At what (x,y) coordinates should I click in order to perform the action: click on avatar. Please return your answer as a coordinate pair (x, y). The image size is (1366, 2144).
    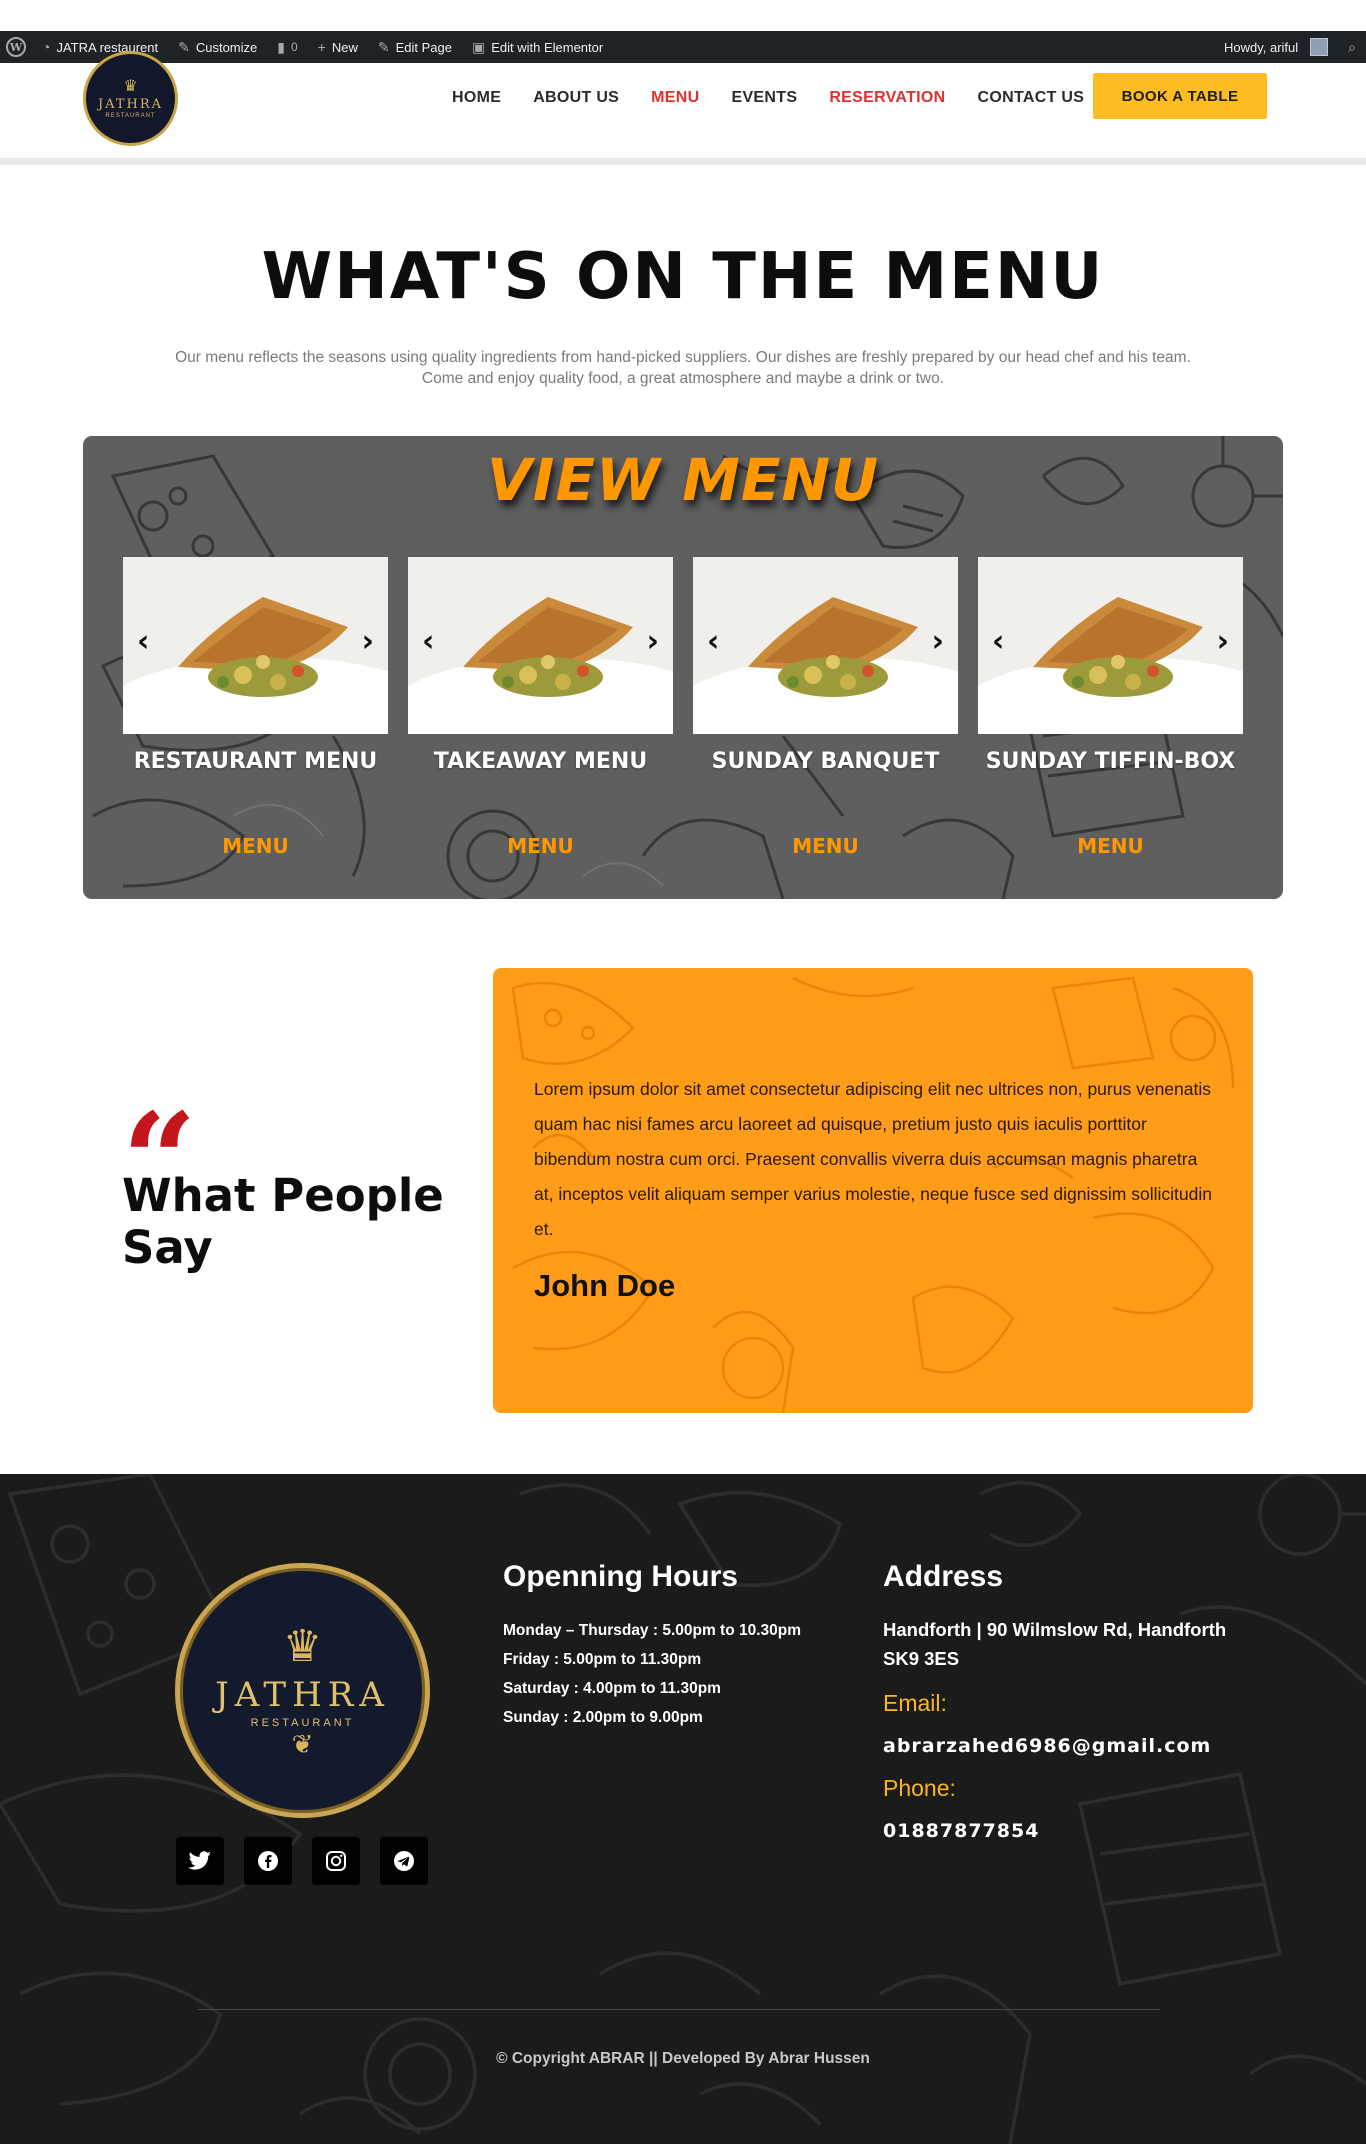
    Looking at the image, I should click on (1319, 47).